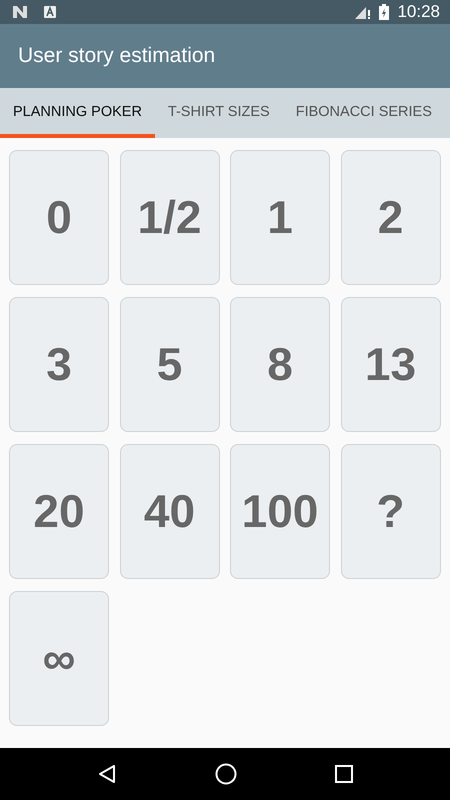  What do you see at coordinates (170, 511) in the screenshot?
I see `estimate-card: 40` at bounding box center [170, 511].